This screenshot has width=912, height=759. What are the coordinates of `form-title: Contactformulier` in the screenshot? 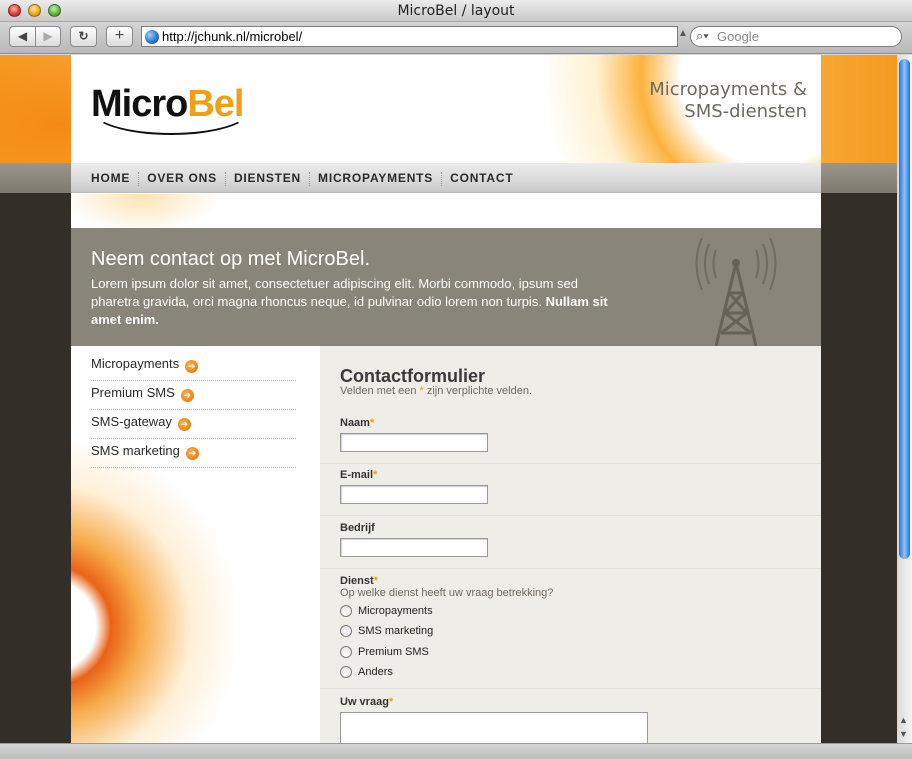 It's located at (413, 376).